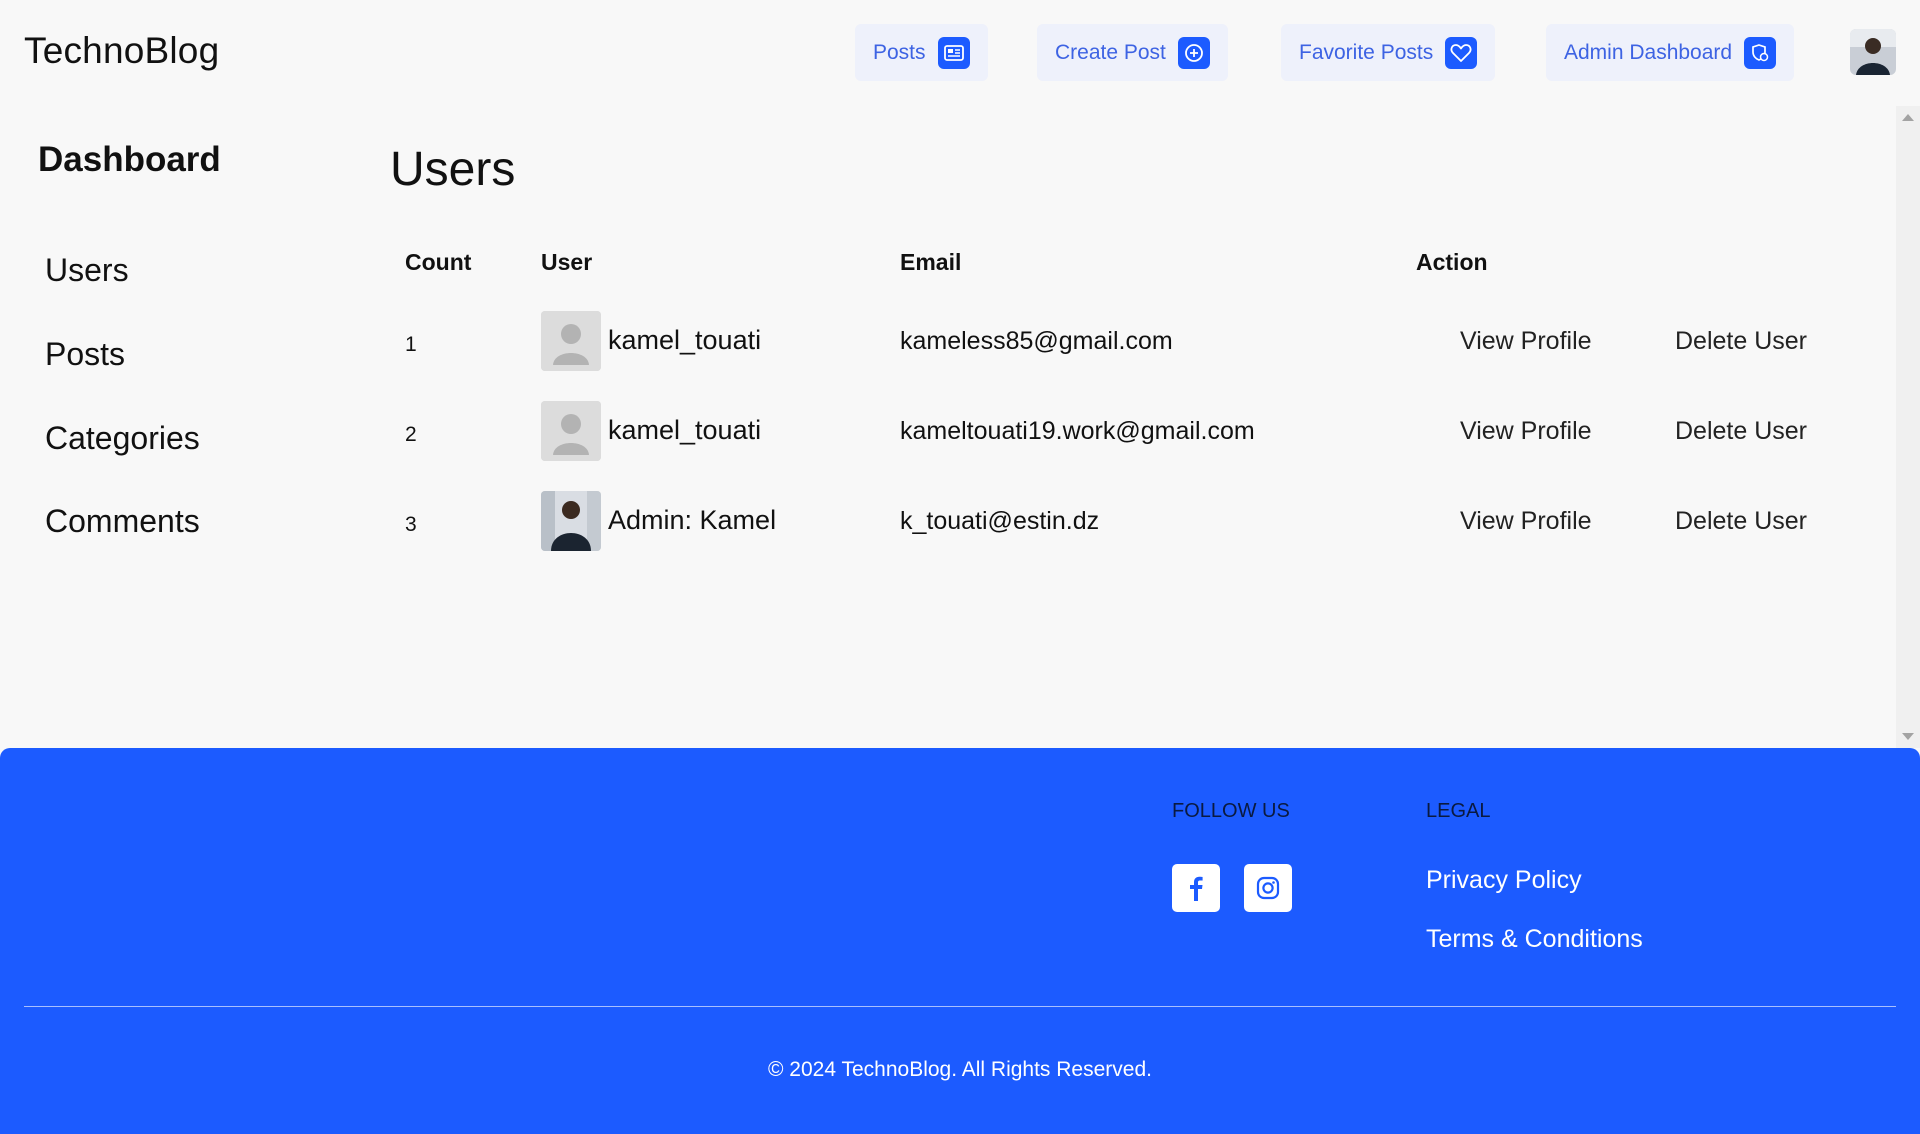 This screenshot has height=1134, width=1920. What do you see at coordinates (1036, 341) in the screenshot?
I see `row-email: kameless85@gmail.com` at bounding box center [1036, 341].